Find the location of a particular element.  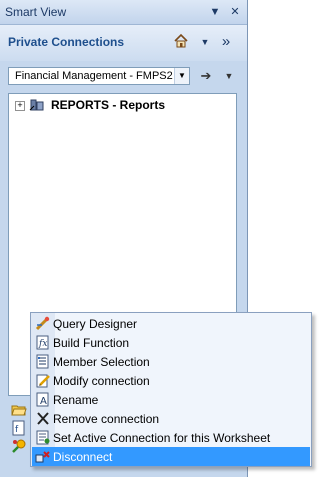

panel-title: Smart View is located at coordinates (36, 12).